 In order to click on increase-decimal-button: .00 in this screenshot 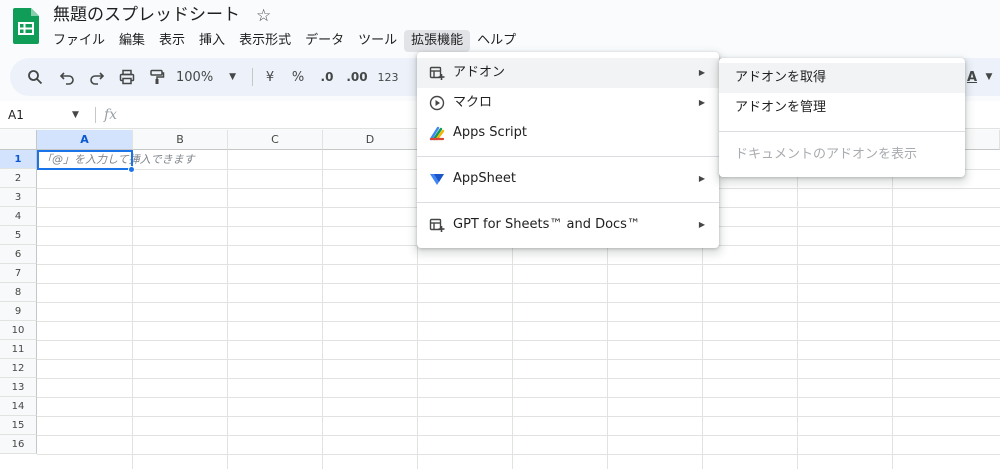, I will do `click(357, 77)`.